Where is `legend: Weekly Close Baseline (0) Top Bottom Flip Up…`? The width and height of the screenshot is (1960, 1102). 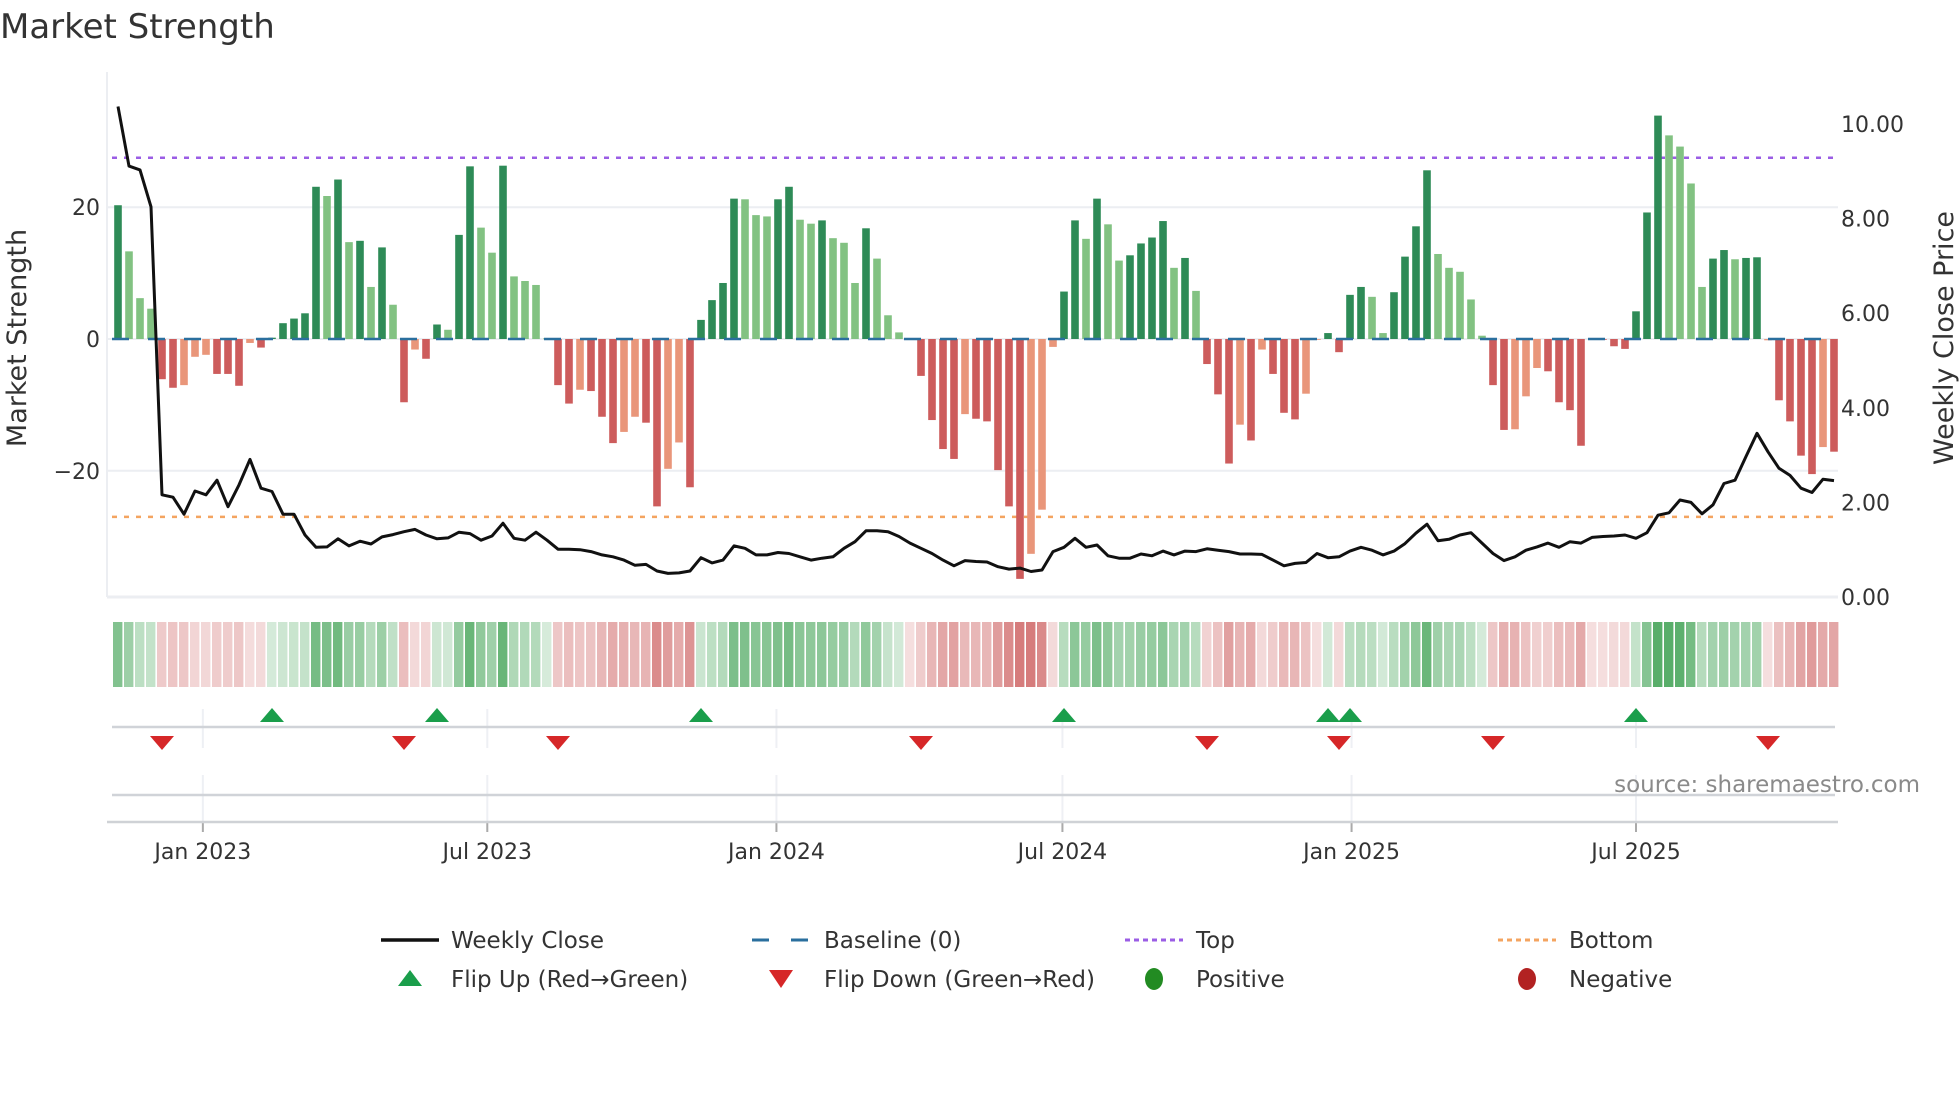
legend: Weekly Close Baseline (0) Top Bottom Flip Up… is located at coordinates (1026, 960).